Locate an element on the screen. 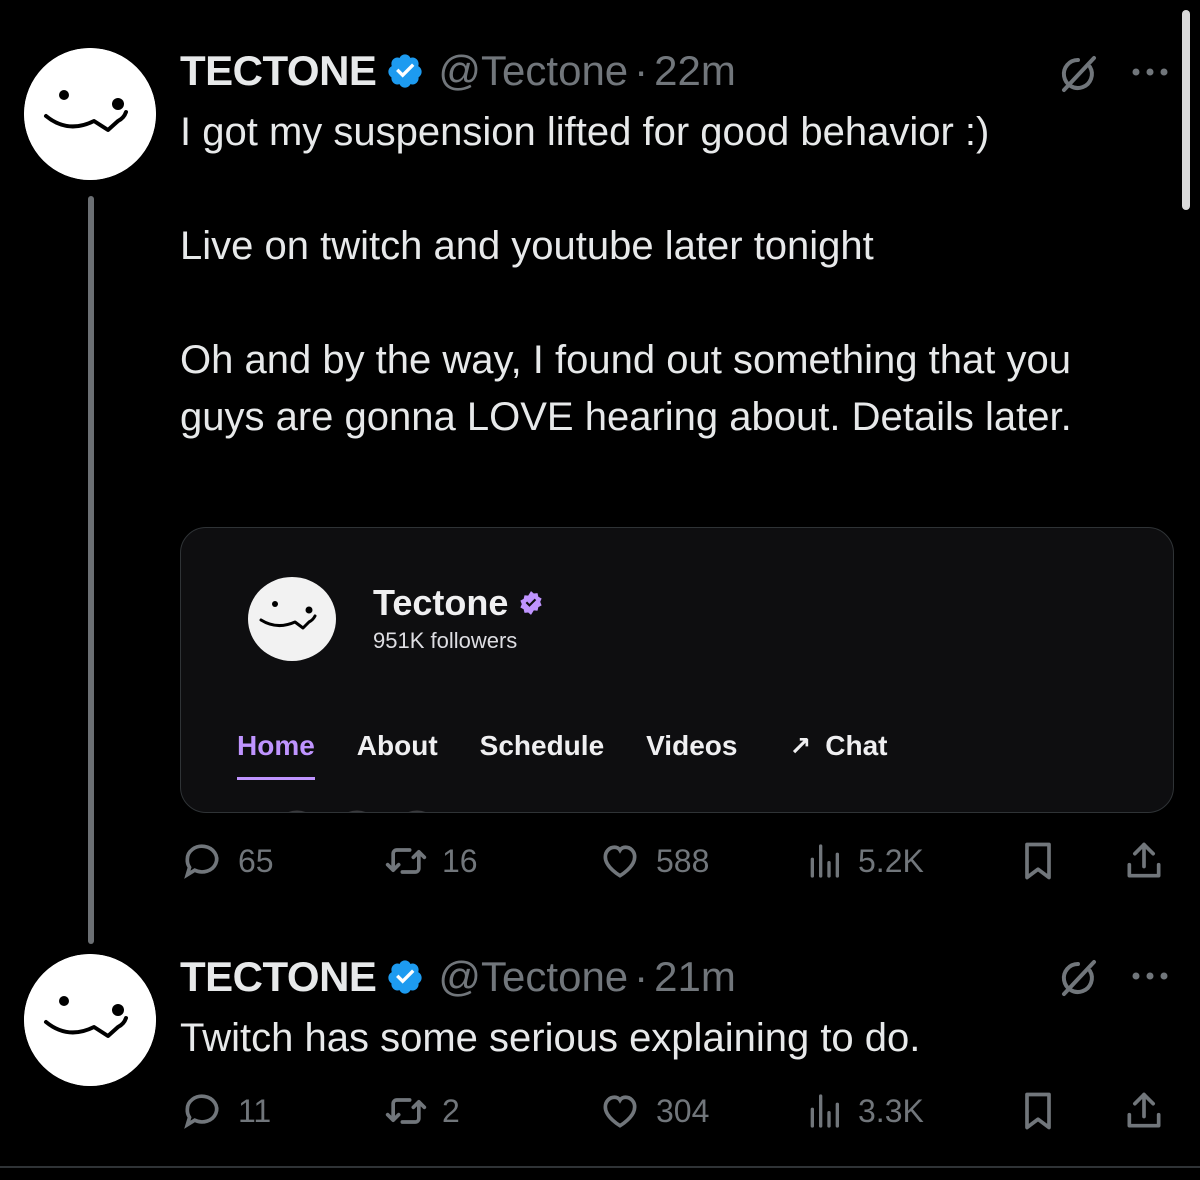 This screenshot has height=1180, width=1200. timestamp: 22m is located at coordinates (695, 71).